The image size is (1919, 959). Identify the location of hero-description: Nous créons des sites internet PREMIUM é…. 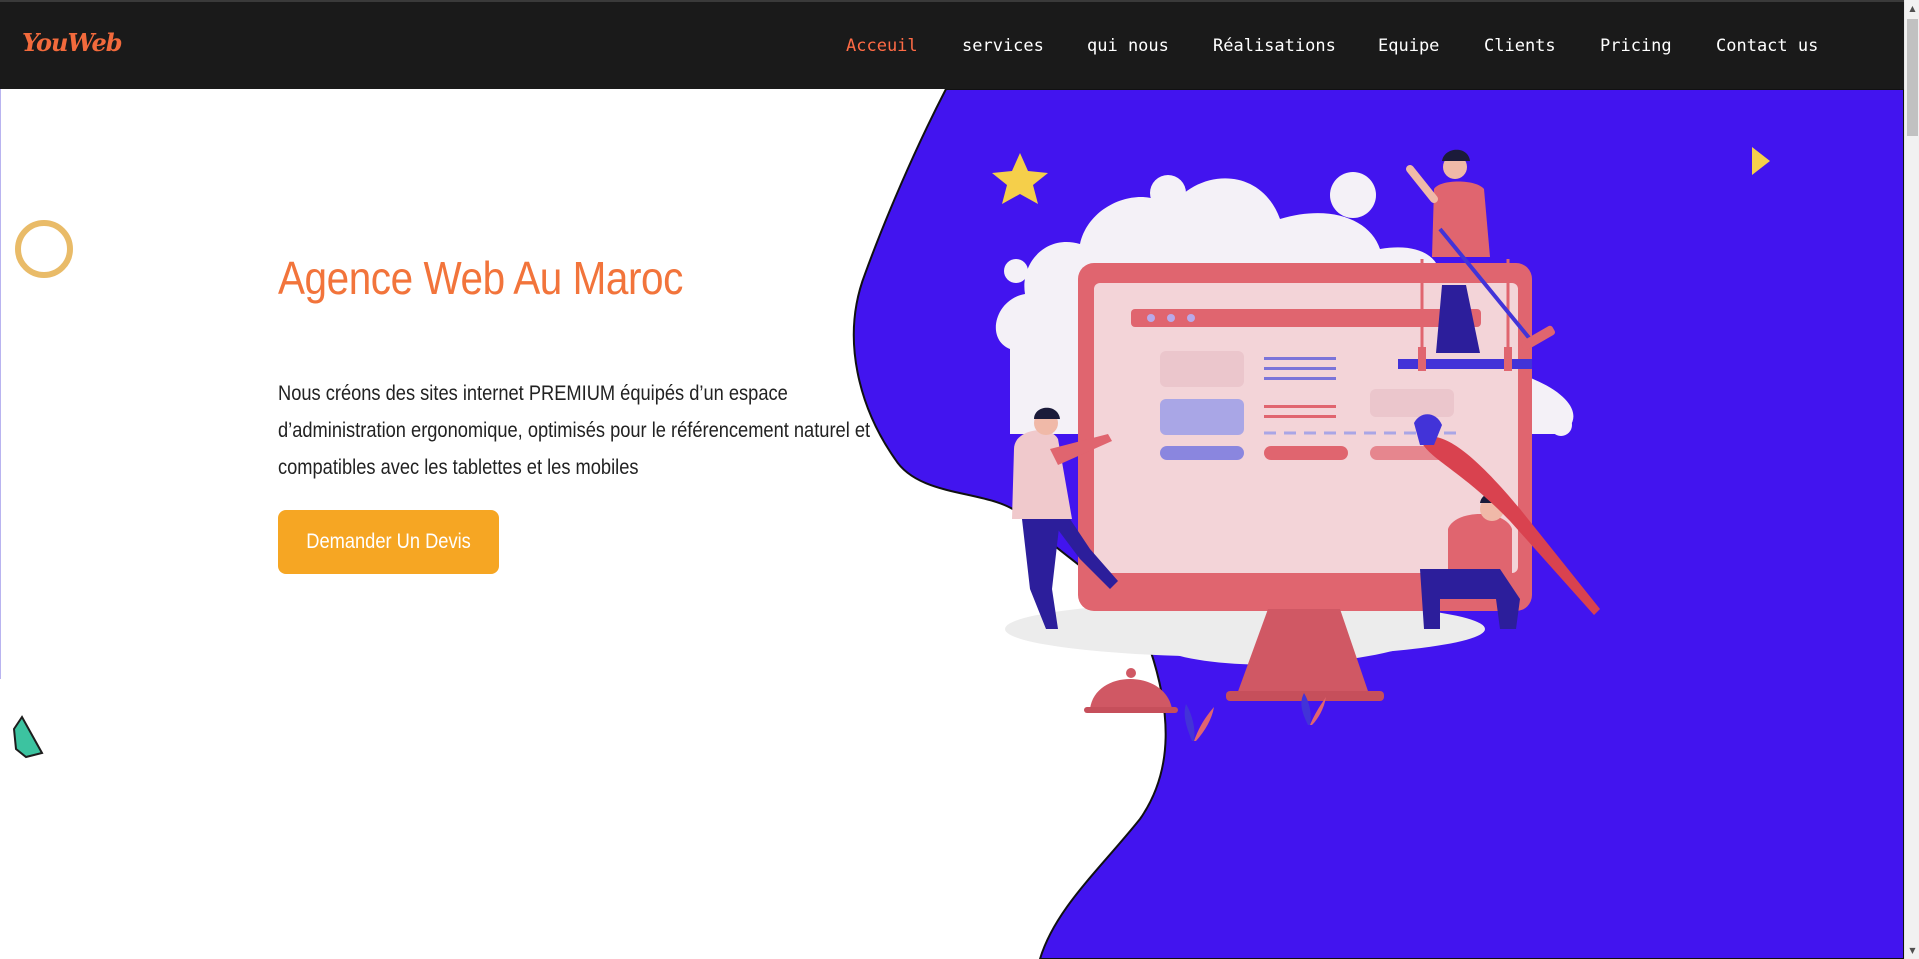
(574, 430).